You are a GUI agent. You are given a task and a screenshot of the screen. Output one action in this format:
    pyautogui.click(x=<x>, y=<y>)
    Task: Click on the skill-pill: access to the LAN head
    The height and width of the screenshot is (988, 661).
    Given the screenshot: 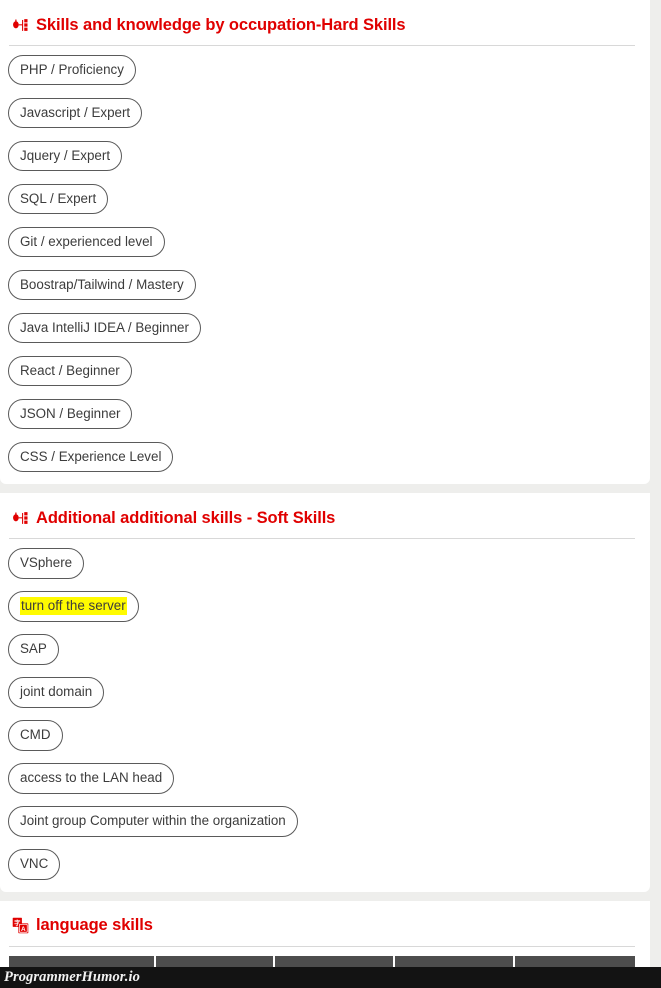 What is the action you would take?
    pyautogui.click(x=91, y=778)
    